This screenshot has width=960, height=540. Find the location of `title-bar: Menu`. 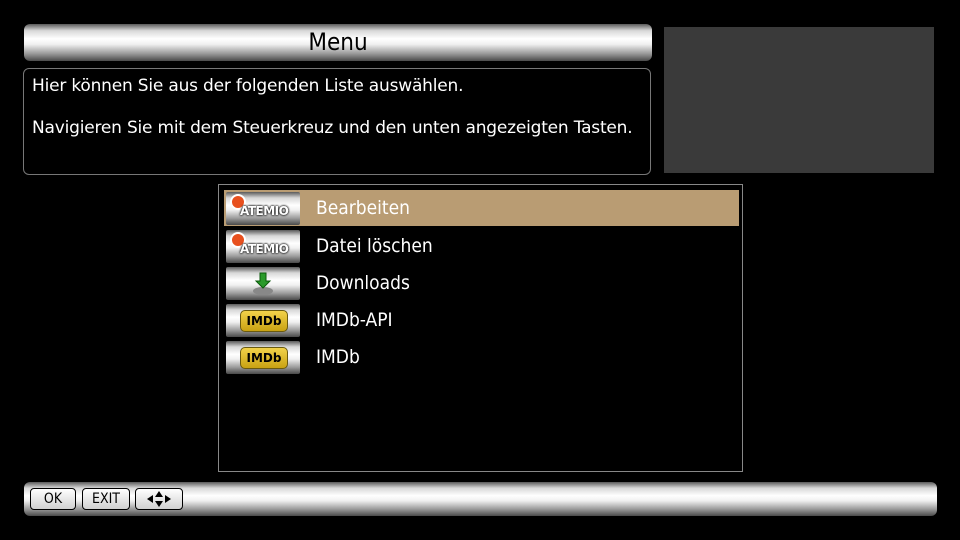

title-bar: Menu is located at coordinates (338, 42).